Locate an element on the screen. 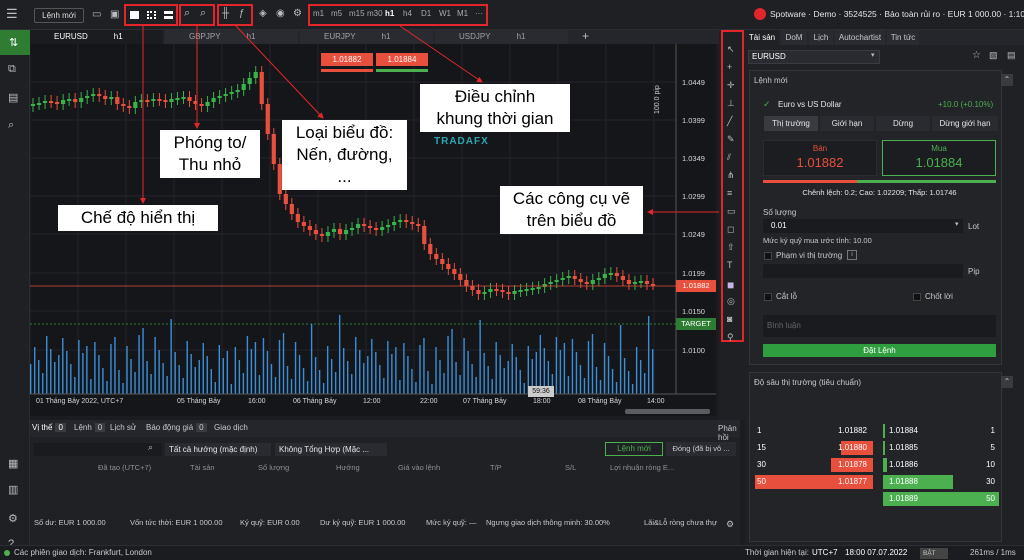  timeframe-h1: h1 is located at coordinates (389, 13).